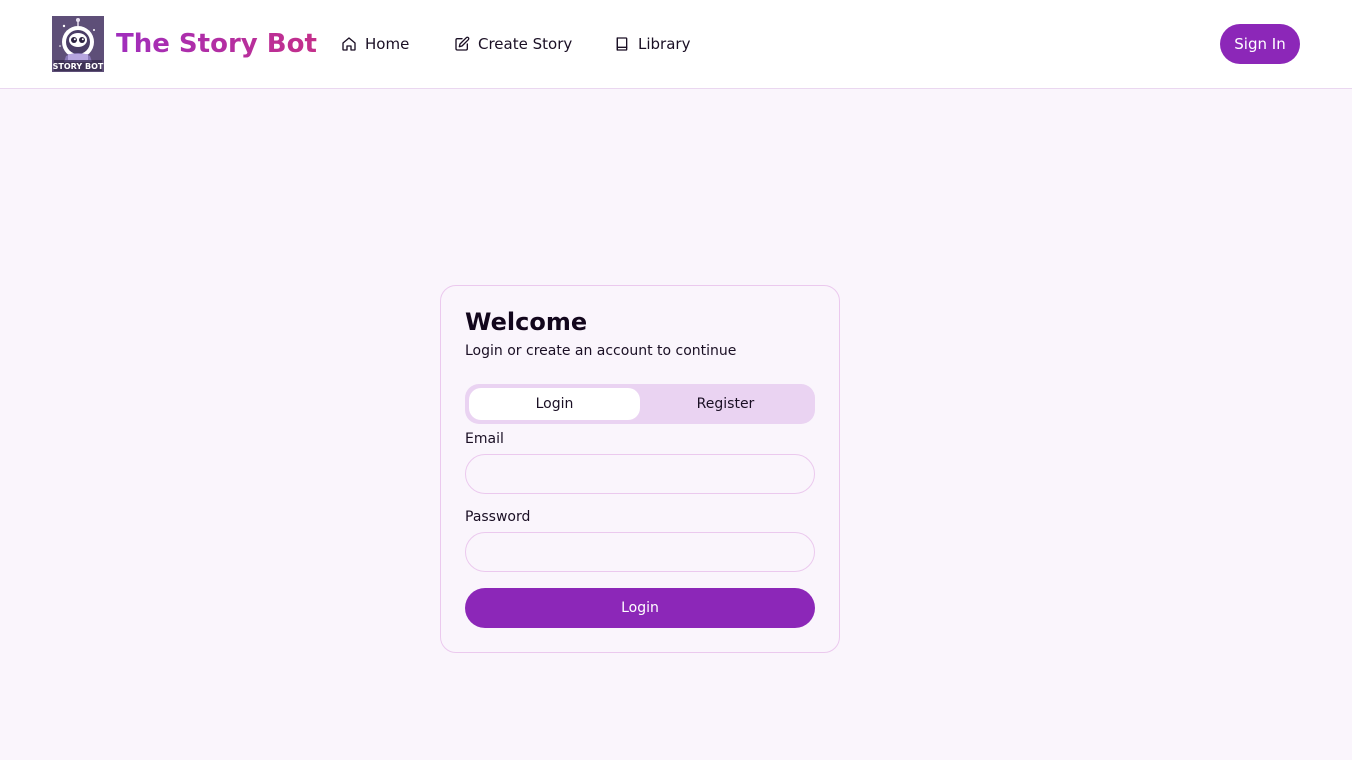 The image size is (1352, 760). Describe the element at coordinates (725, 404) in the screenshot. I see `tab-register: Register` at that location.